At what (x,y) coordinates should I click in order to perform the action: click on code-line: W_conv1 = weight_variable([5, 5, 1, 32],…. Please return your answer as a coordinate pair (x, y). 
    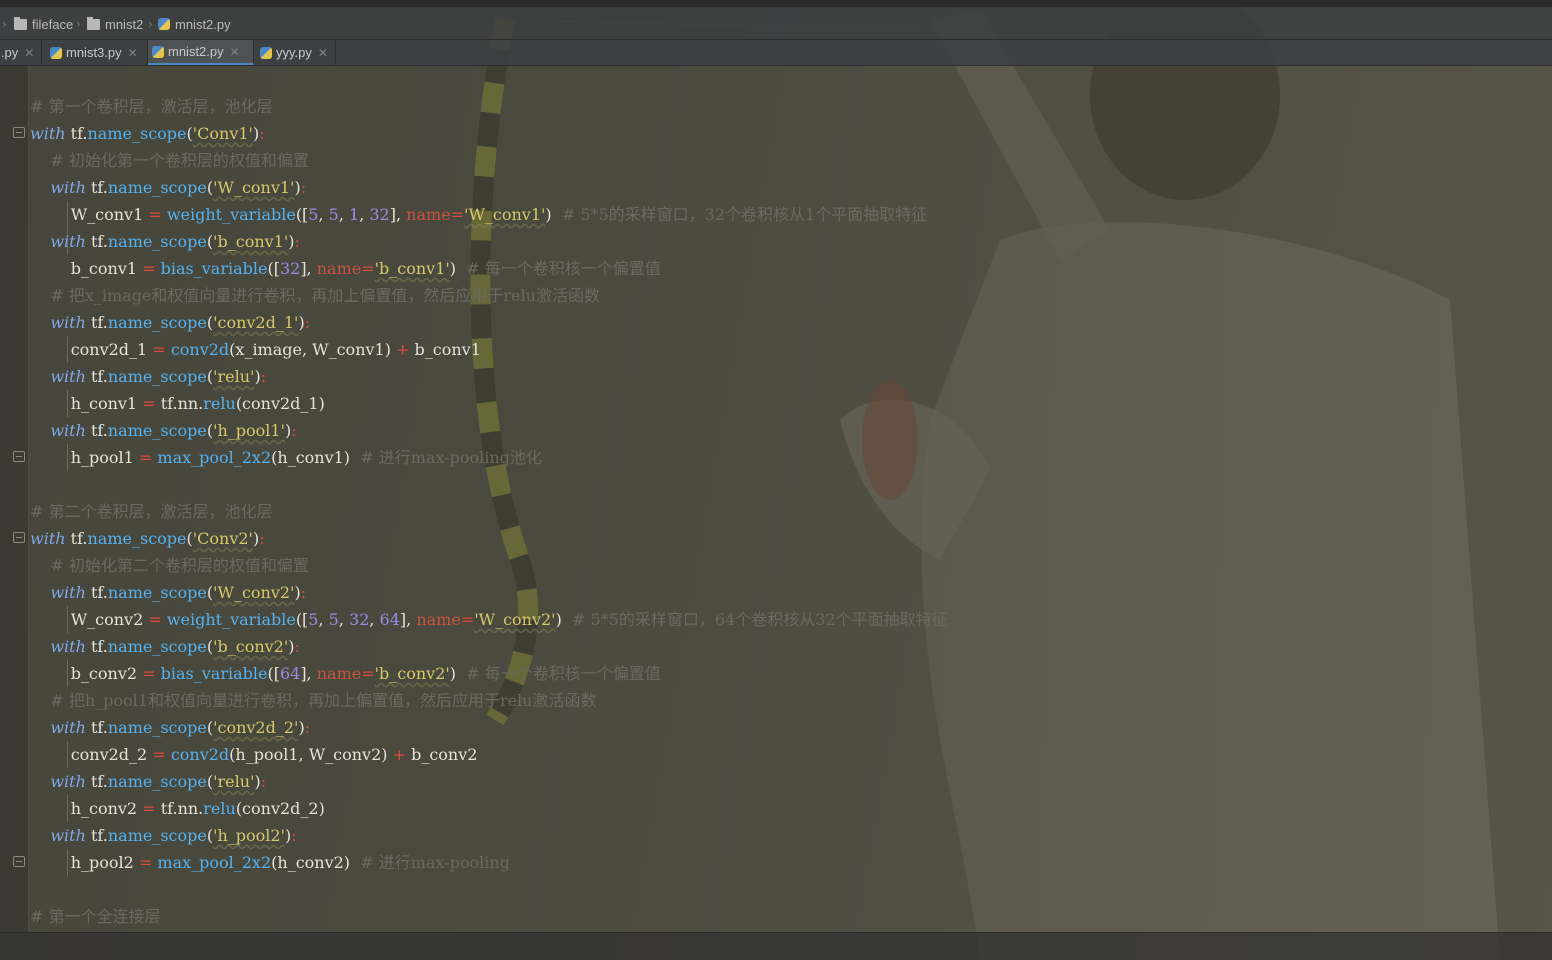
    Looking at the image, I should click on (489, 214).